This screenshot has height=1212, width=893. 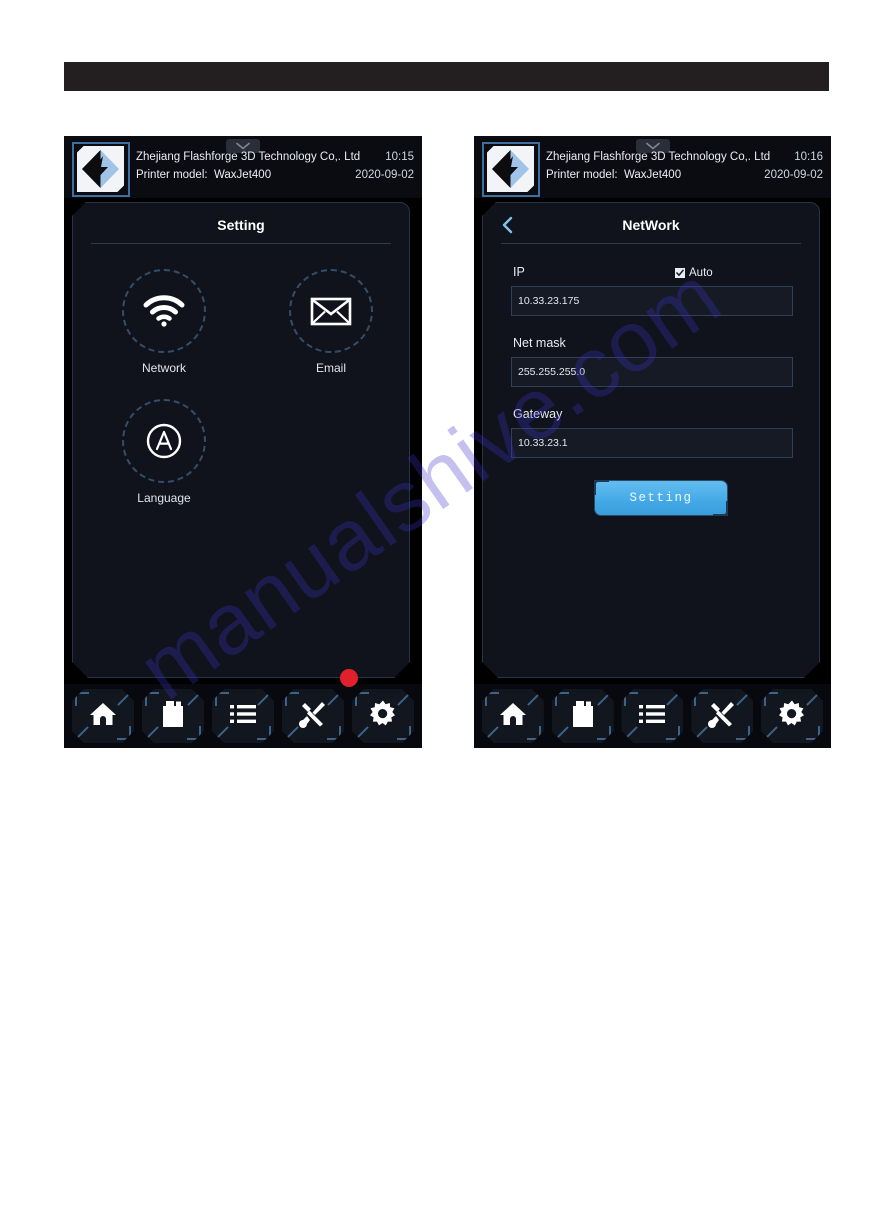 I want to click on tile-label-language: Language, so click(x=164, y=498).